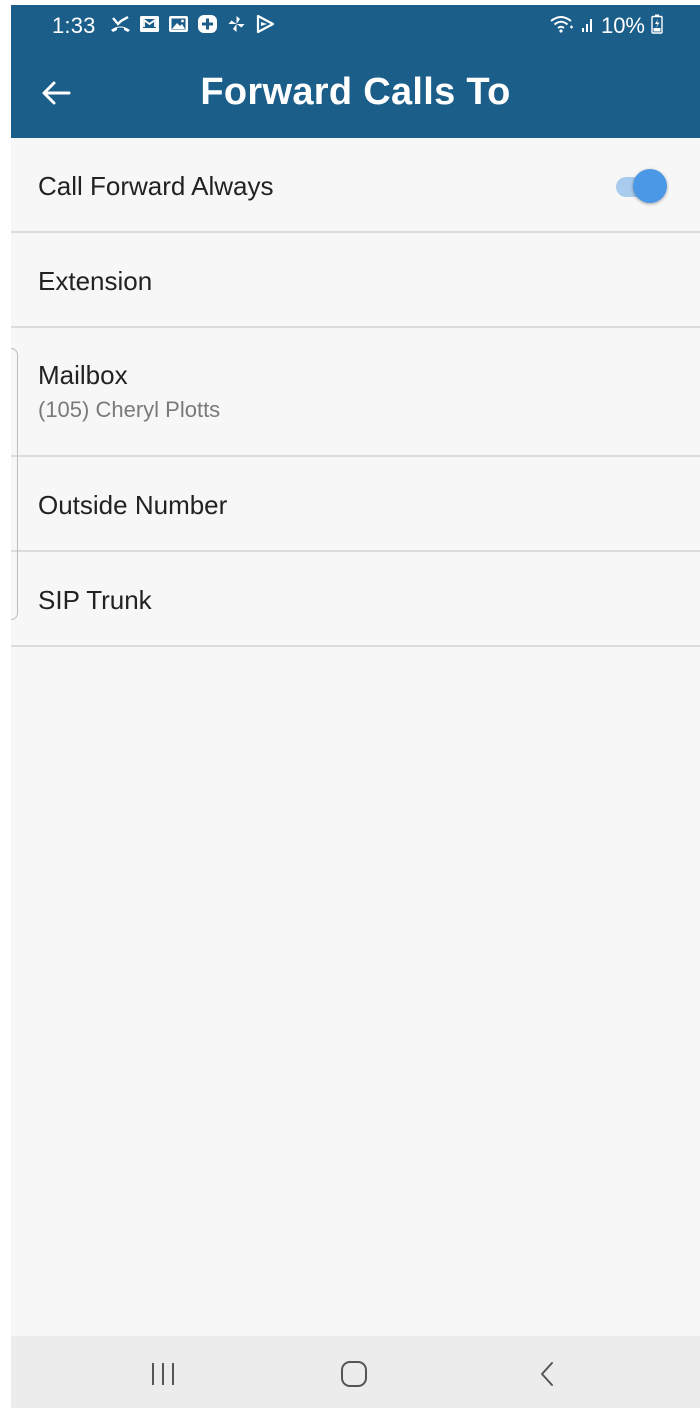  I want to click on list-item-label: Call Forward Always, so click(156, 186).